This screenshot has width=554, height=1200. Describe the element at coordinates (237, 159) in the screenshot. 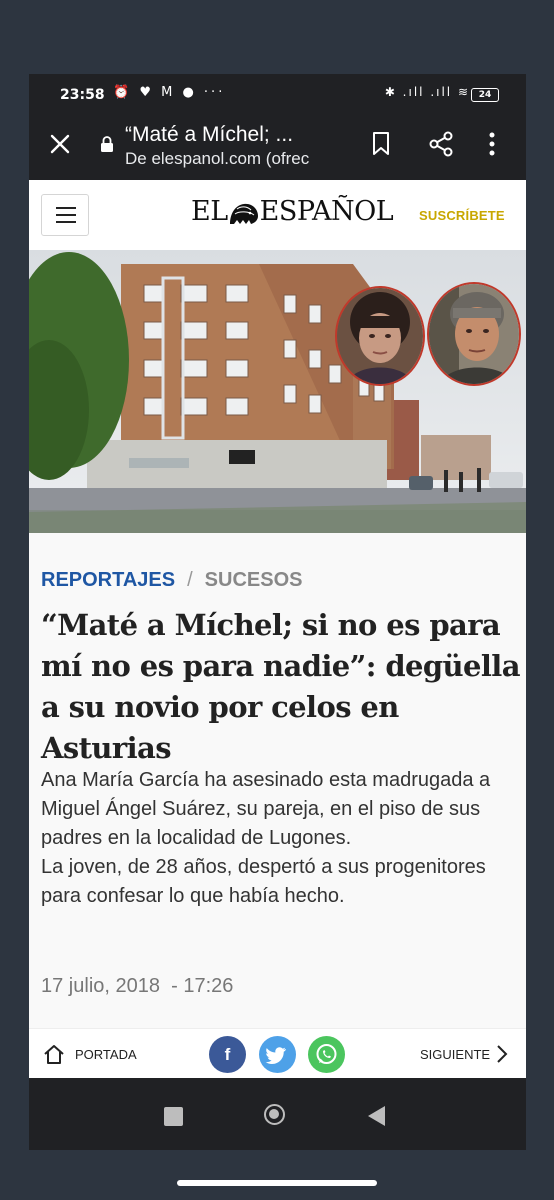

I see `page-origin: De elespanol.com (ofrec` at that location.